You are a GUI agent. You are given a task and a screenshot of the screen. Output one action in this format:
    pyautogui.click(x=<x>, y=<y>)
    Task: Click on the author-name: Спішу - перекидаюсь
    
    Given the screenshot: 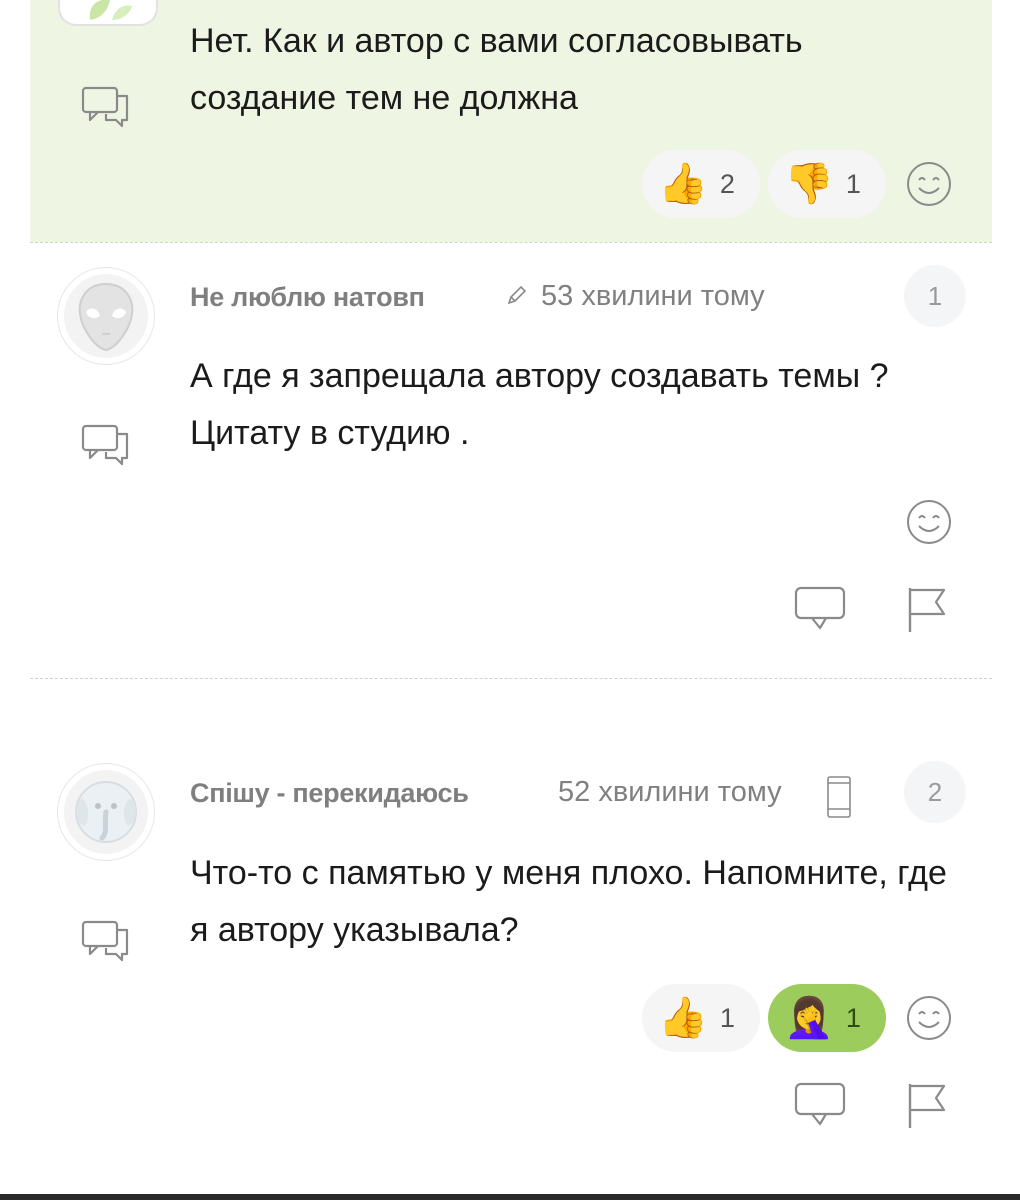 What is the action you would take?
    pyautogui.click(x=329, y=793)
    